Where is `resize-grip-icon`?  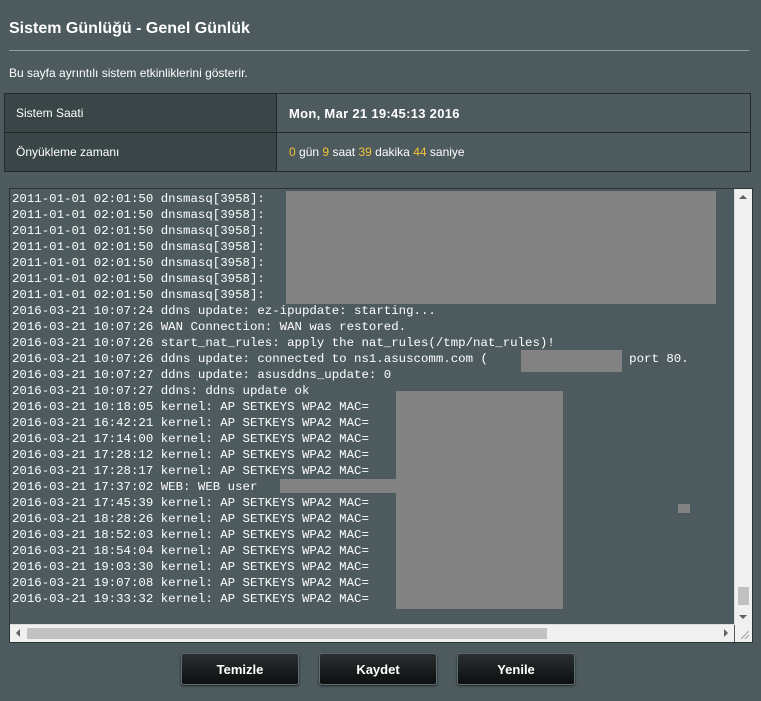
resize-grip-icon is located at coordinates (745, 635).